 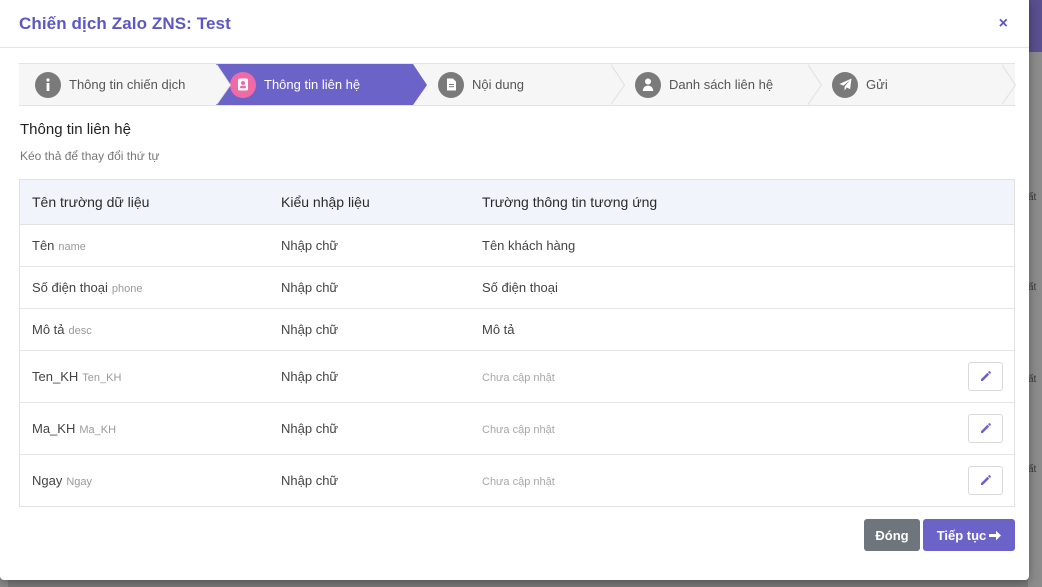 What do you see at coordinates (892, 535) in the screenshot?
I see `close-button: Đóng` at bounding box center [892, 535].